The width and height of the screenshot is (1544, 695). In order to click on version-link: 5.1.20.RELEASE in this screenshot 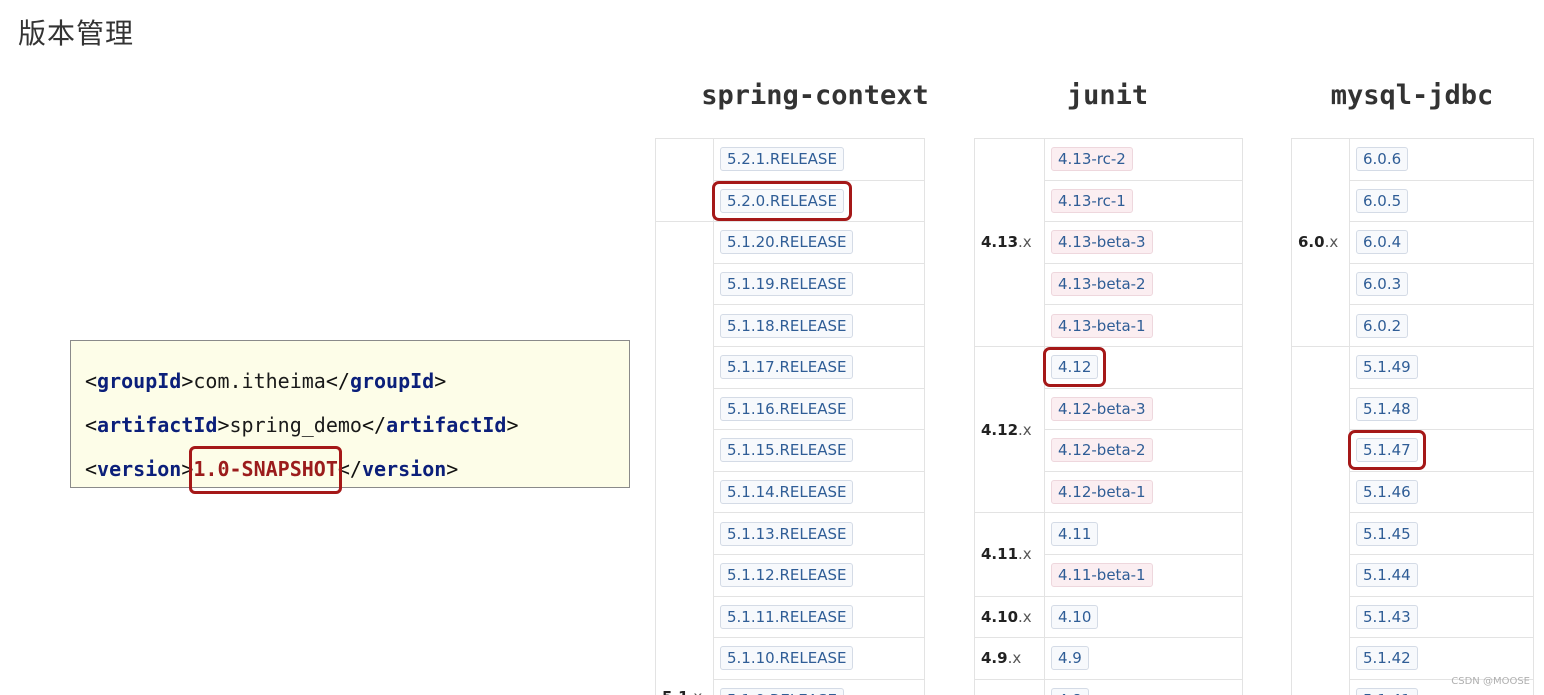, I will do `click(787, 242)`.